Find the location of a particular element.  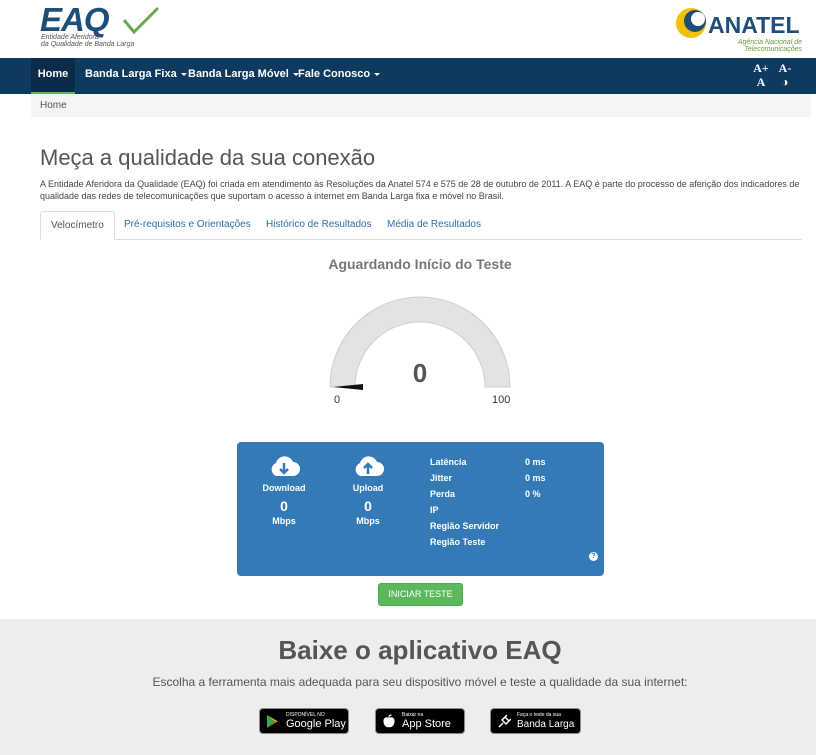

download-unit: Mbps is located at coordinates (284, 521).